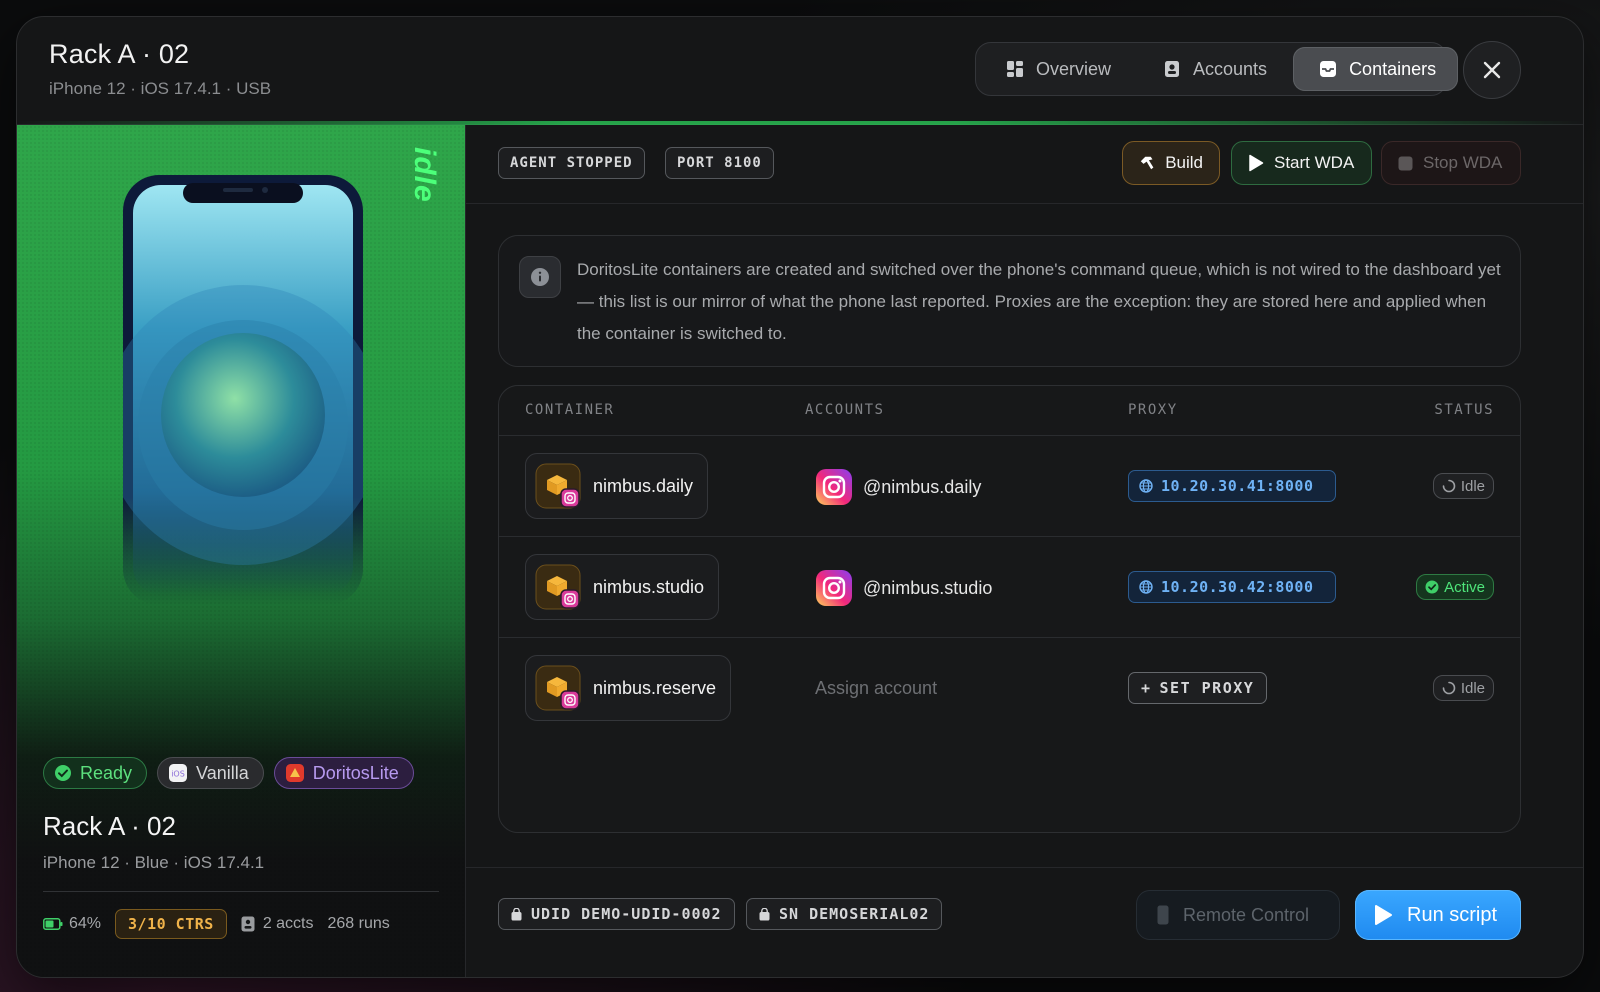 The width and height of the screenshot is (1600, 992). Describe the element at coordinates (1147, 163) in the screenshot. I see `hammer-icon` at that location.